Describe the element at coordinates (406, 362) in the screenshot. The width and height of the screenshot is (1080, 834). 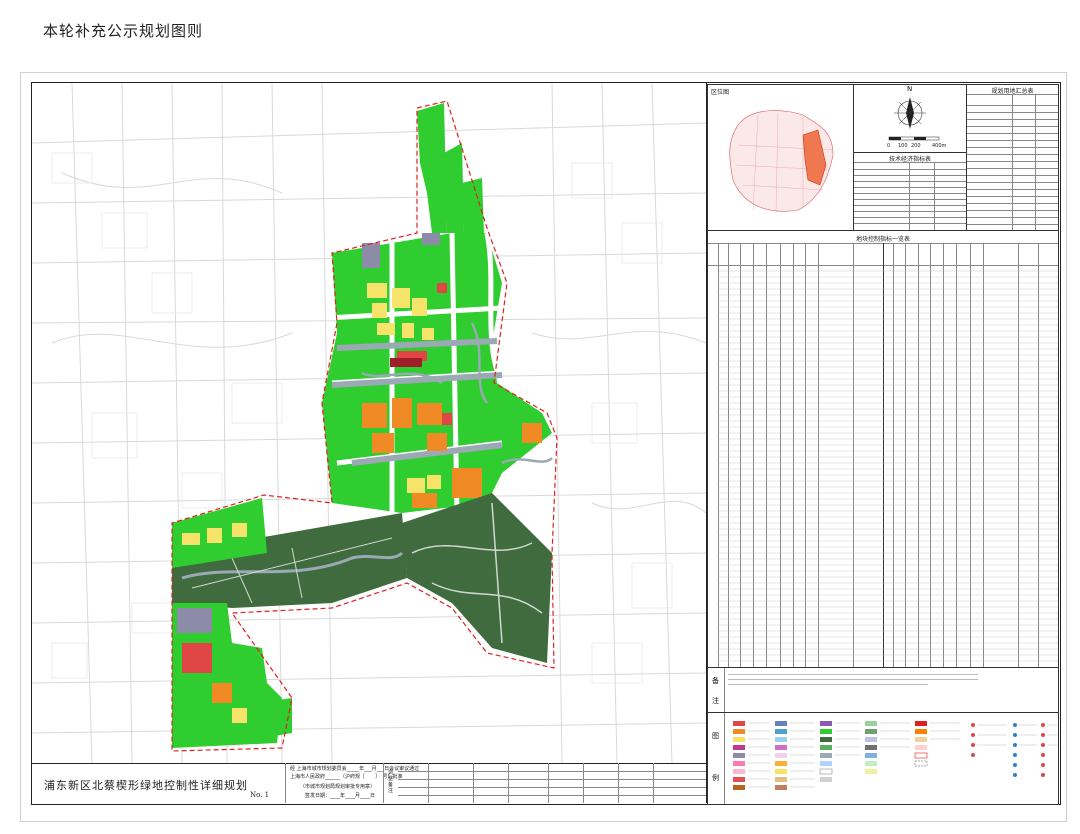
I see `dark-red-block` at that location.